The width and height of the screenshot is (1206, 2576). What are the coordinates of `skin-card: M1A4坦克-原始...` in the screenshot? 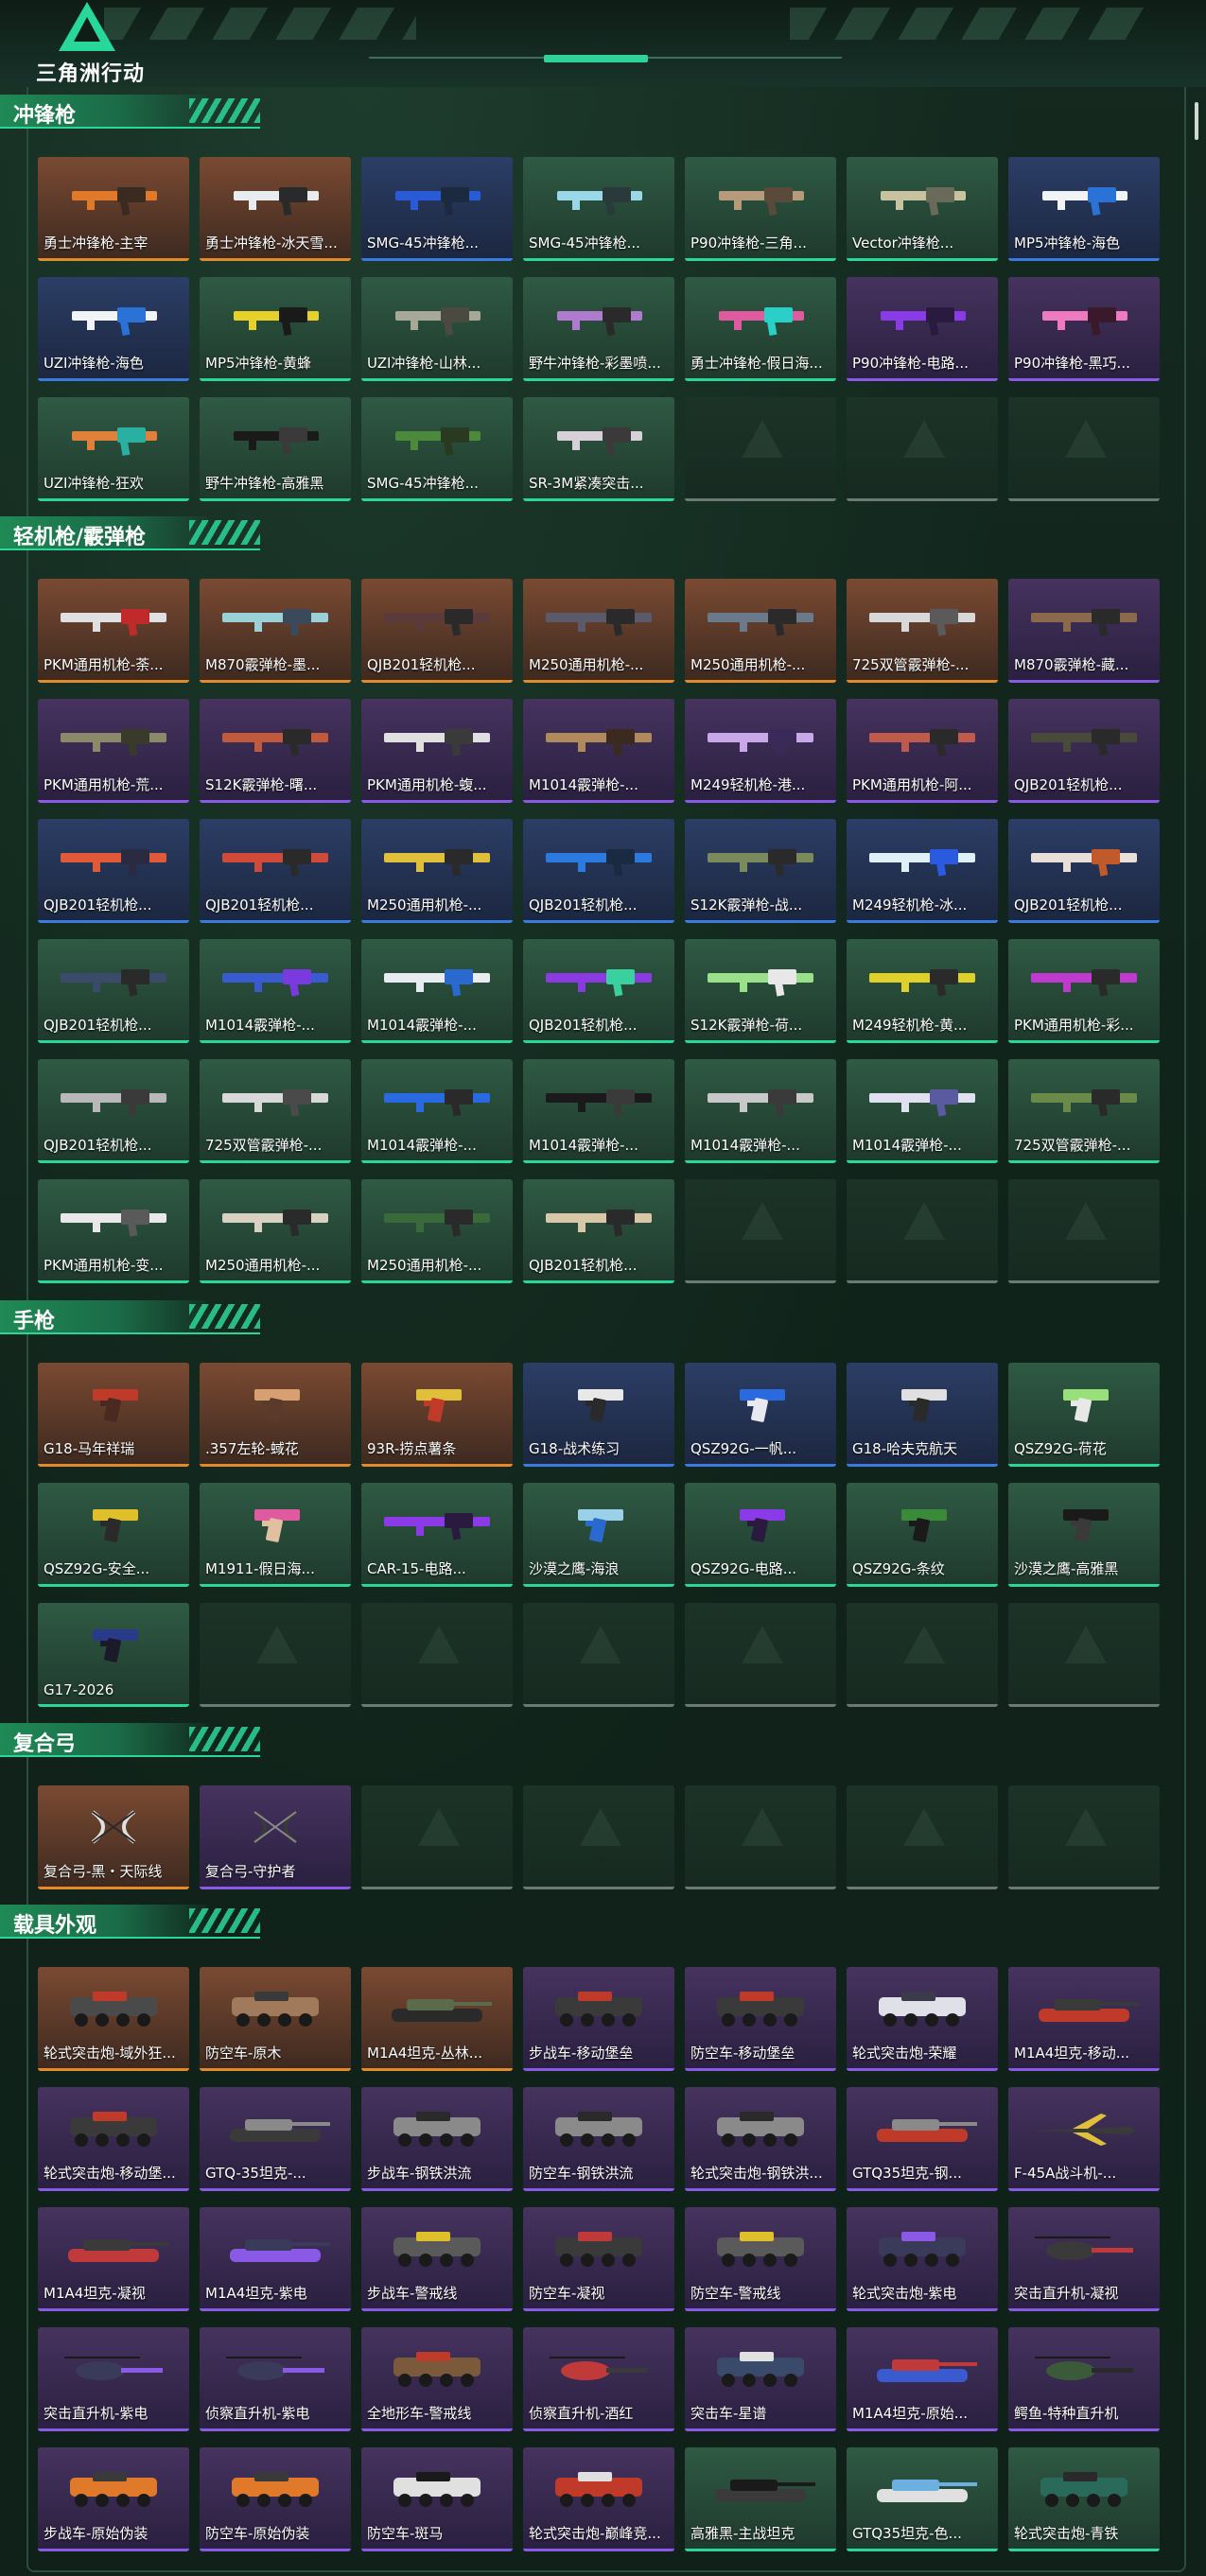 It's located at (922, 2379).